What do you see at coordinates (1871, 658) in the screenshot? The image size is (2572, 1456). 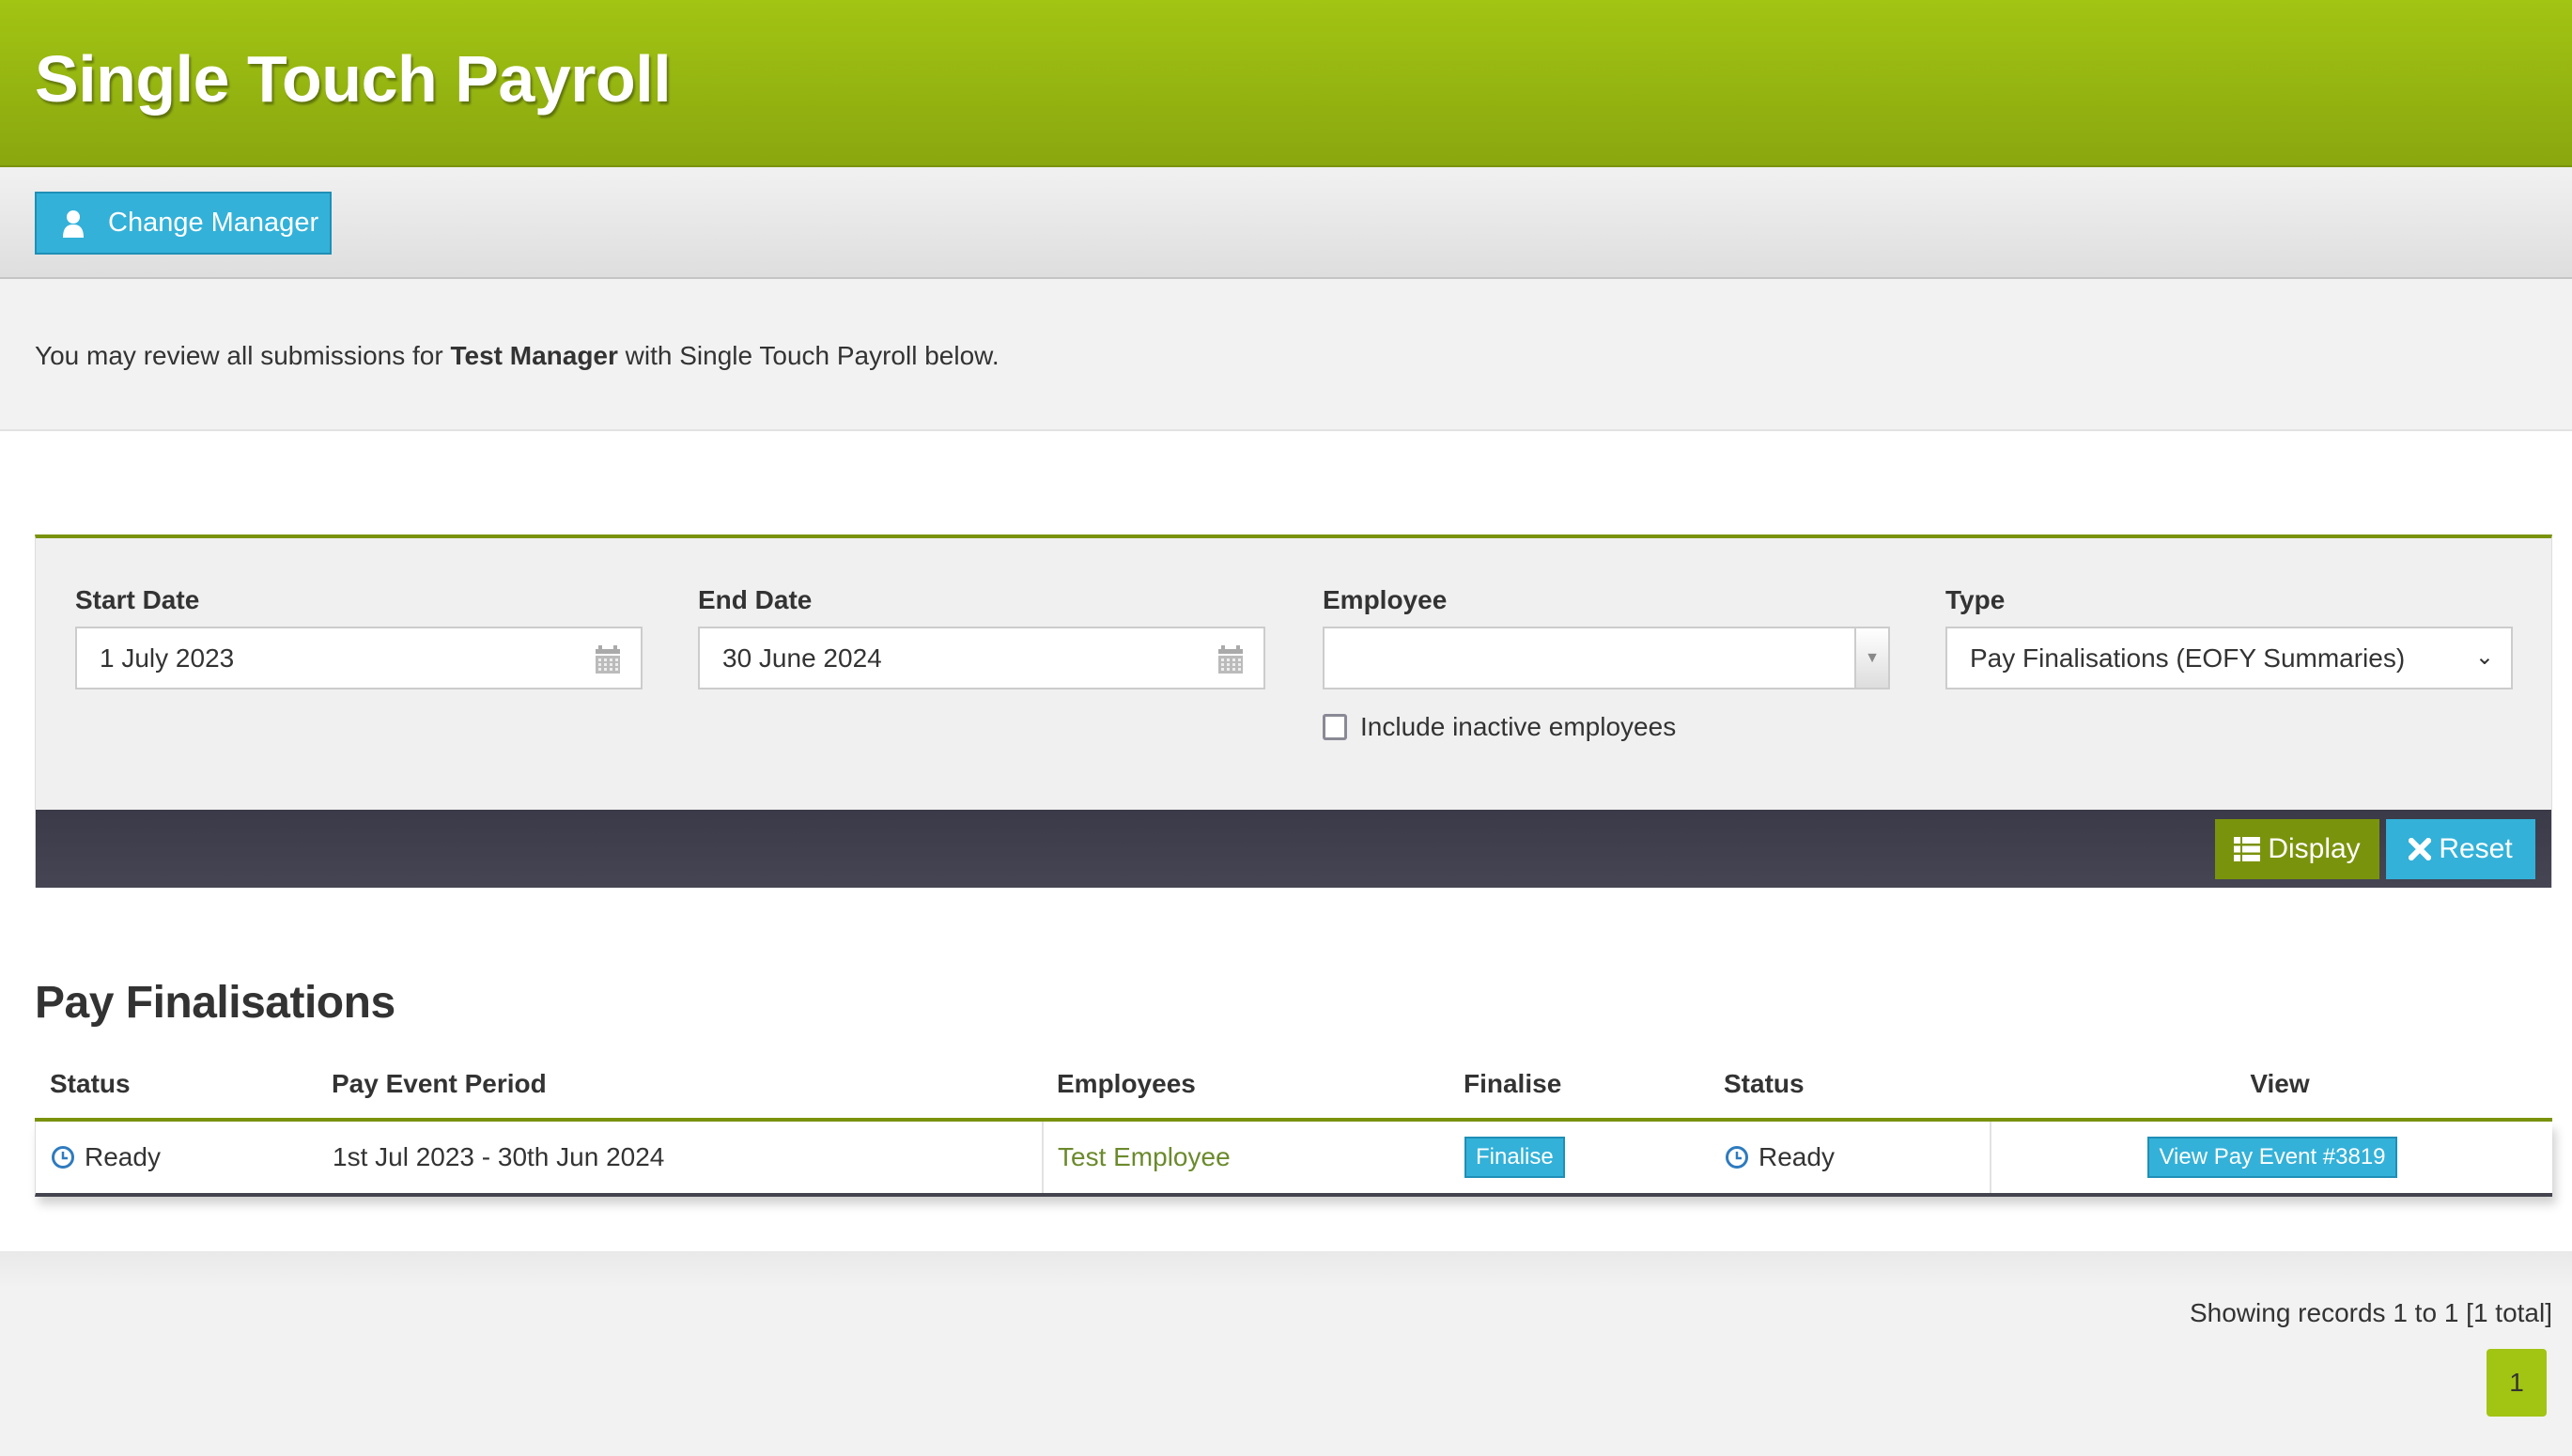 I see `dropdown-arrow-icon: ▼` at bounding box center [1871, 658].